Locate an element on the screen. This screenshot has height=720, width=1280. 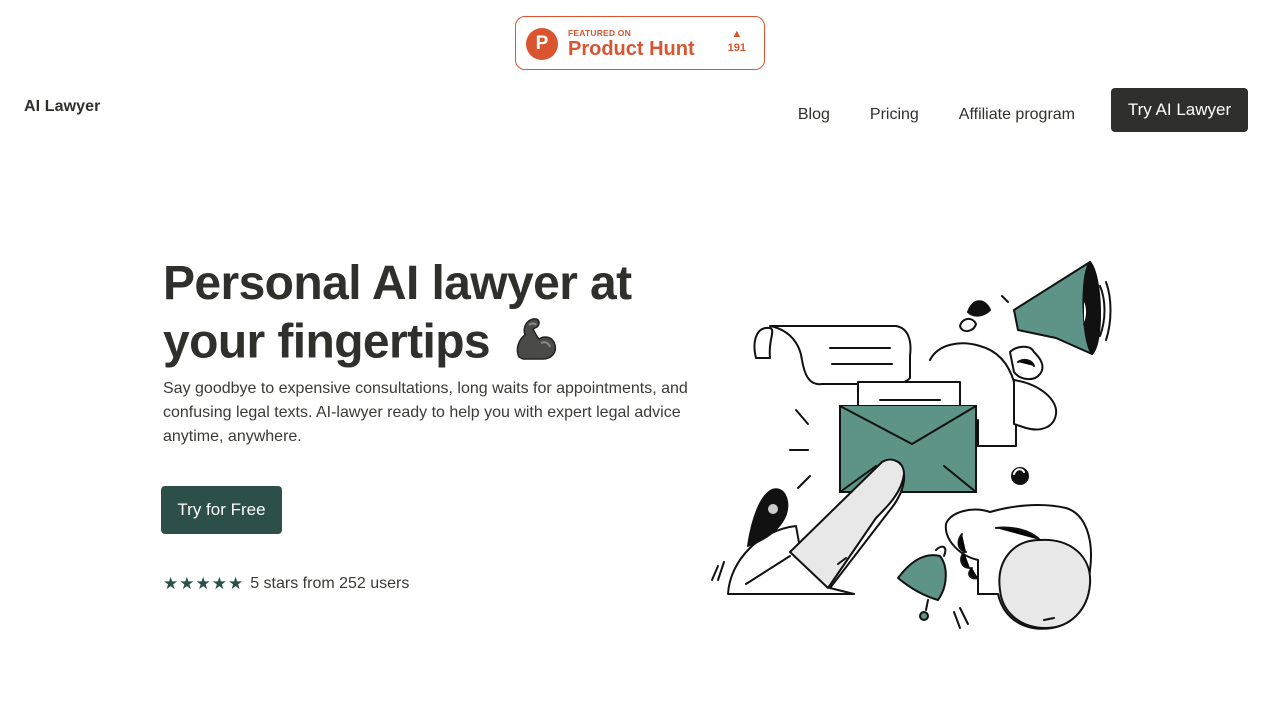
triangle-up-icon: ▲ is located at coordinates (737, 34).